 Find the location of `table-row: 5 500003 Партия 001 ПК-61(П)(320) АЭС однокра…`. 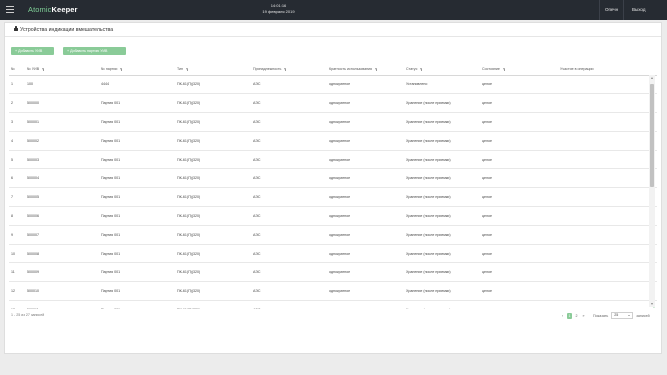

table-row: 5 500003 Партия 001 ПК-61(П)(320) АЭС однокра… is located at coordinates (333, 160).